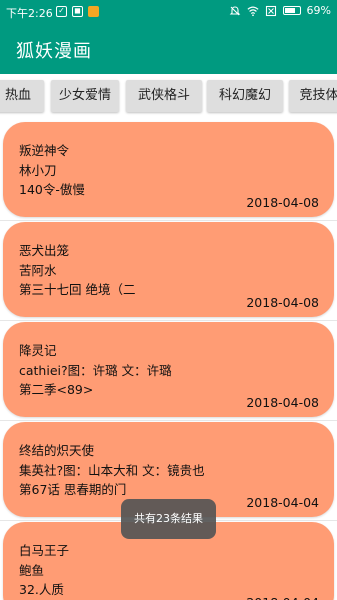  What do you see at coordinates (73, 489) in the screenshot?
I see `comic-chapter: 第67话 思春期的门` at bounding box center [73, 489].